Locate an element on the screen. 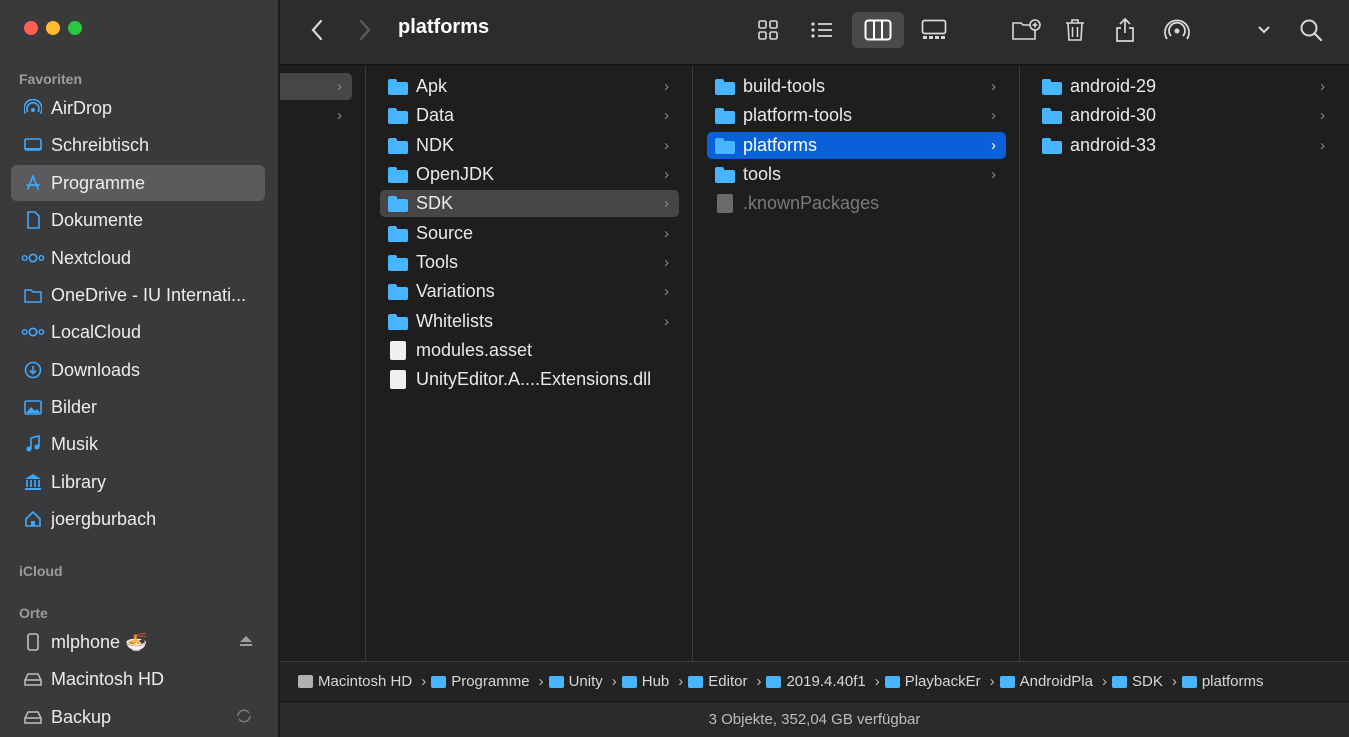  search-button is located at coordinates (1311, 30).